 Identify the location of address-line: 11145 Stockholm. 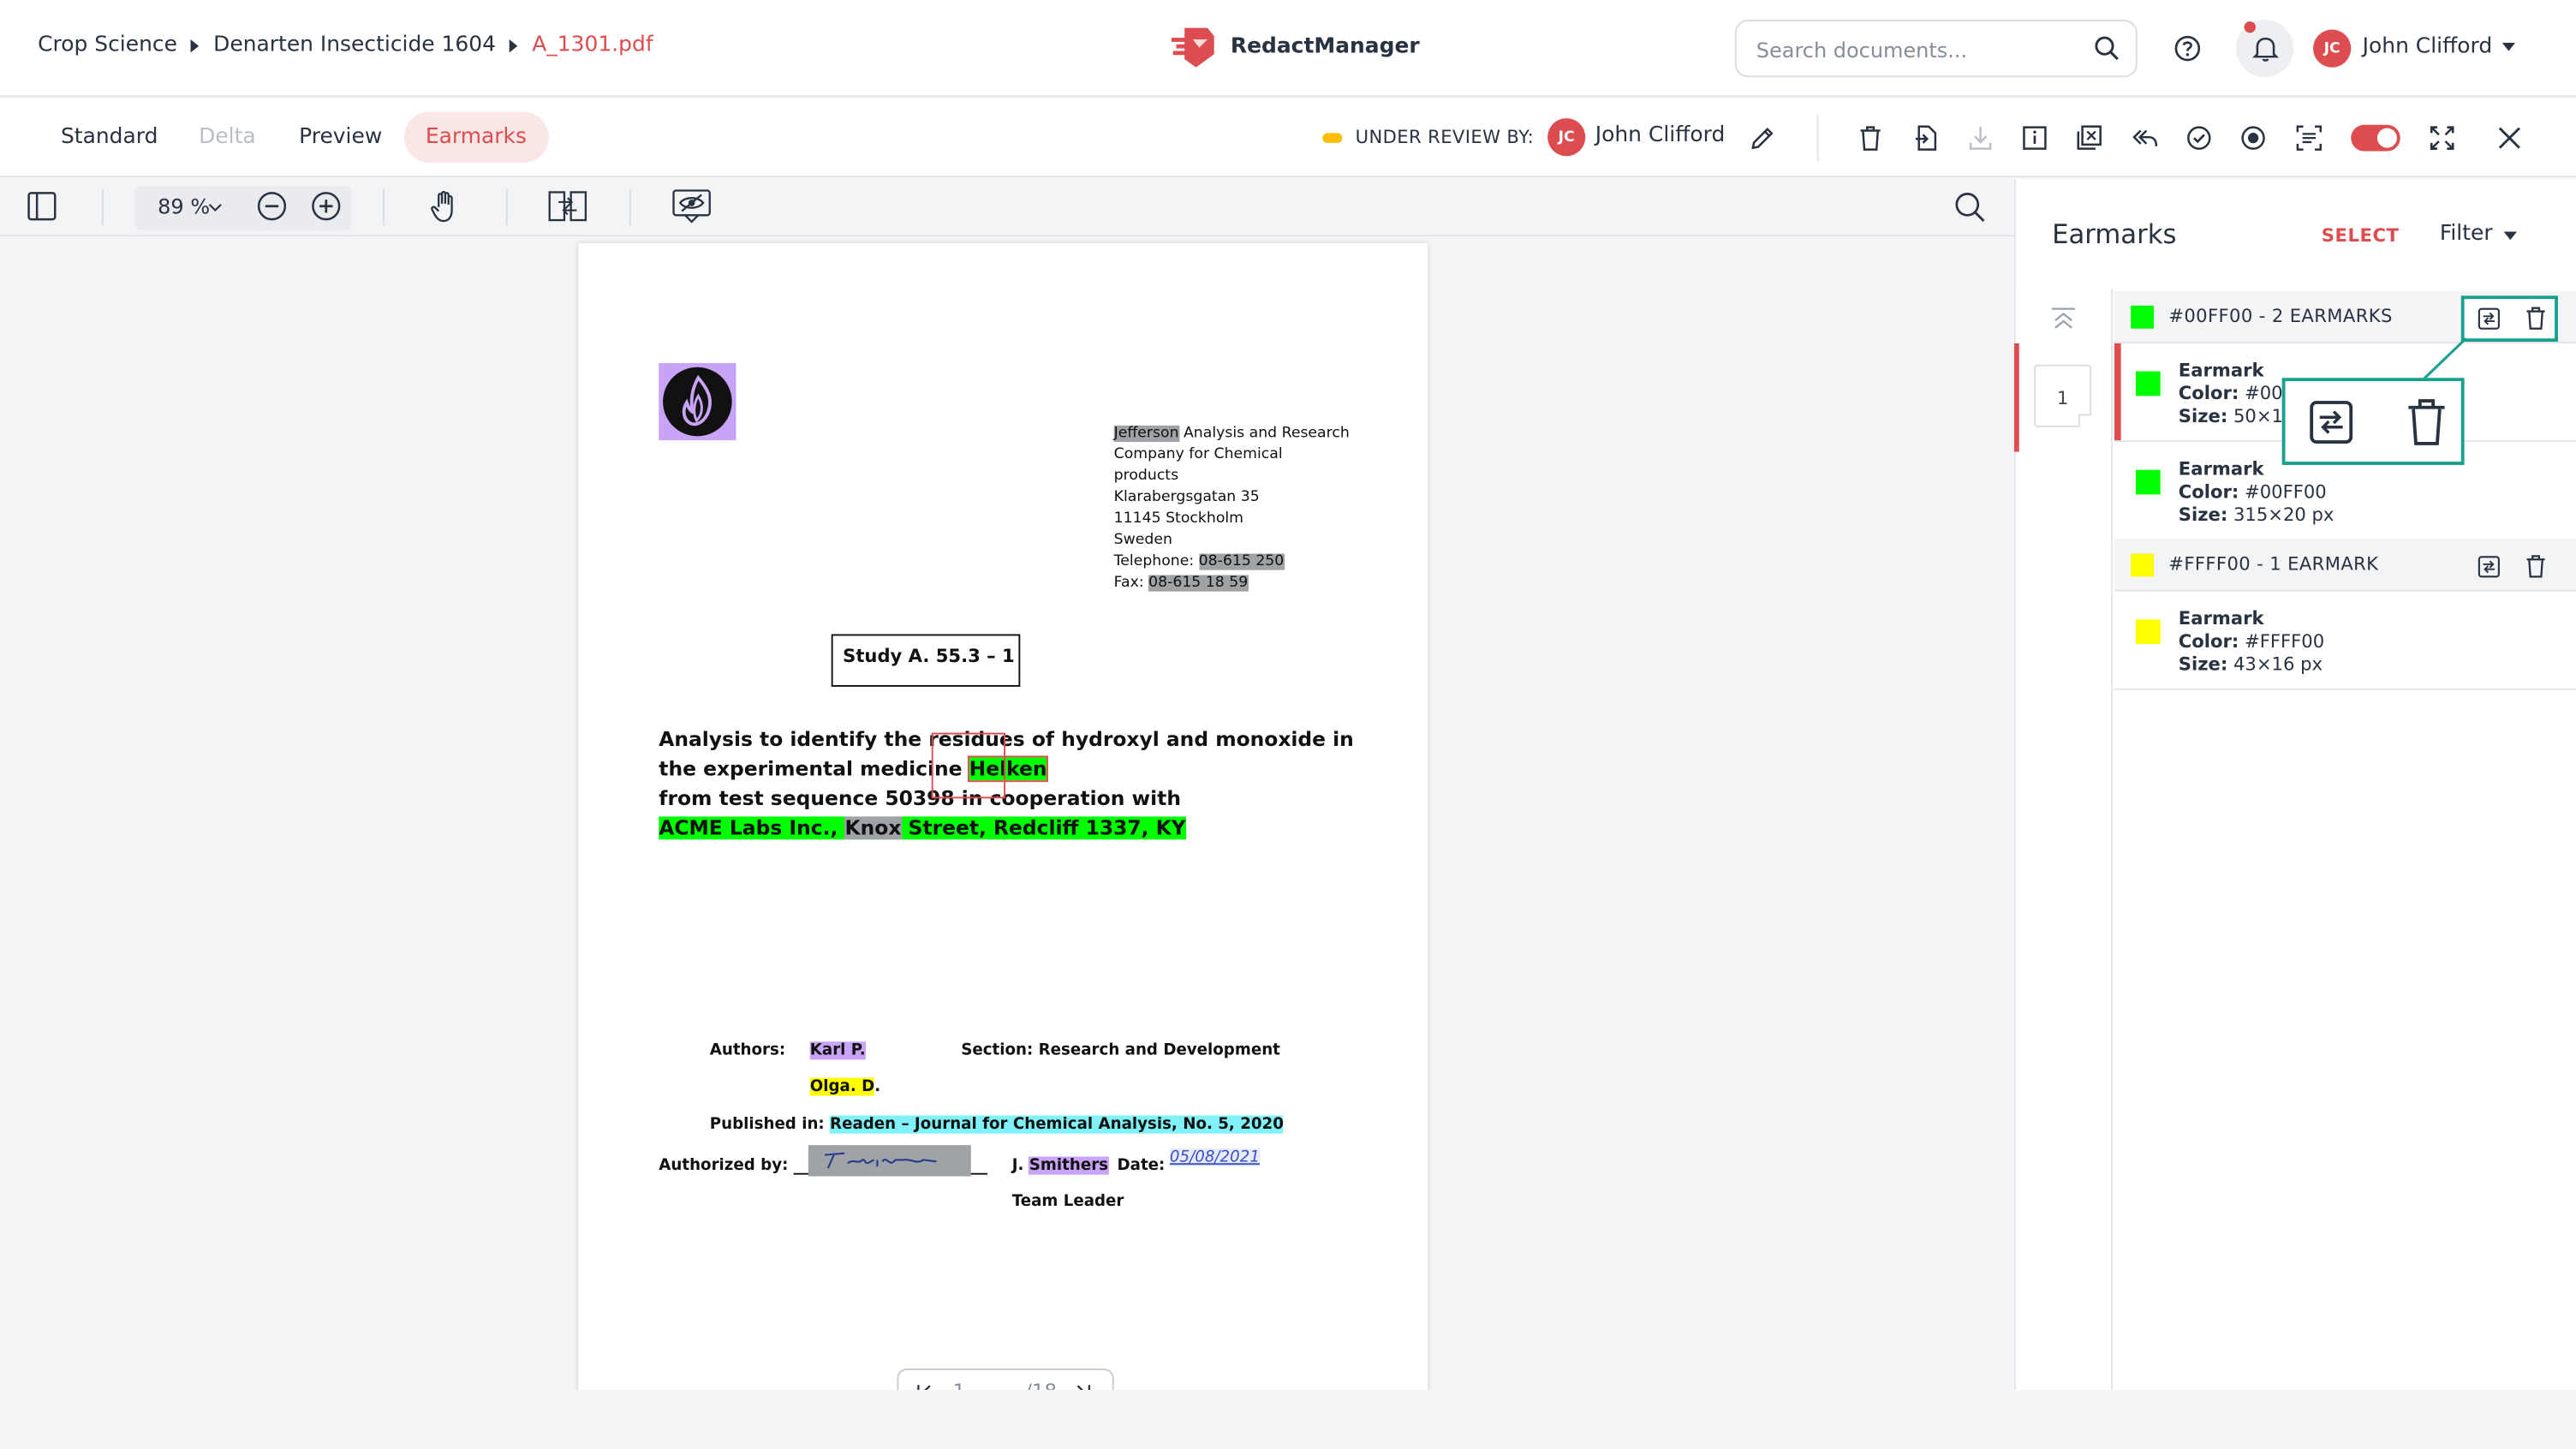
(1178, 519).